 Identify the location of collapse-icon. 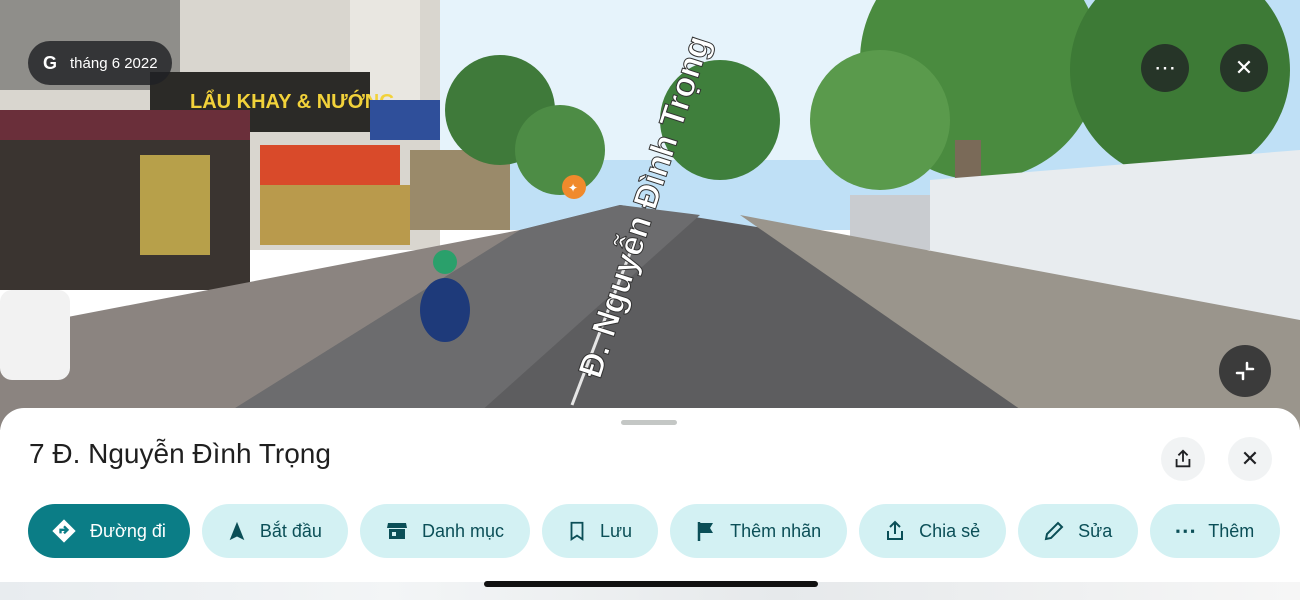
(1245, 371).